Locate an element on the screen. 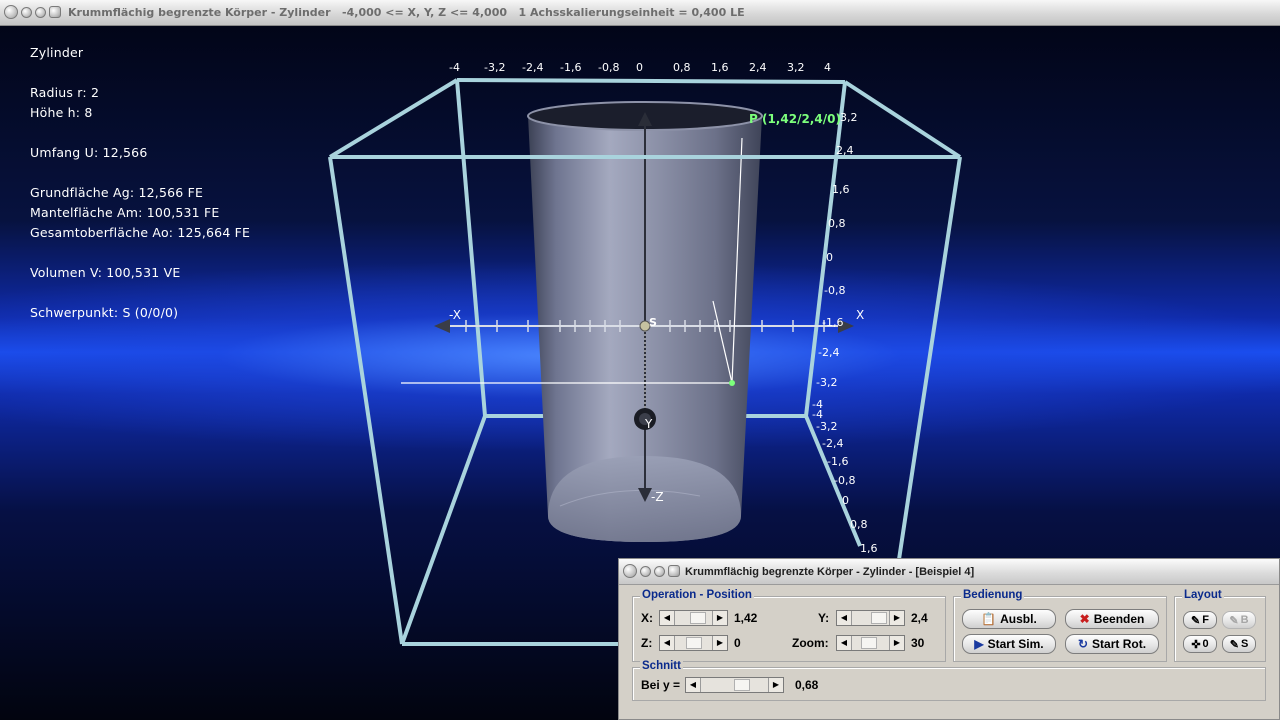 The height and width of the screenshot is (720, 1280). paint-icon: ✎ is located at coordinates (1196, 620).